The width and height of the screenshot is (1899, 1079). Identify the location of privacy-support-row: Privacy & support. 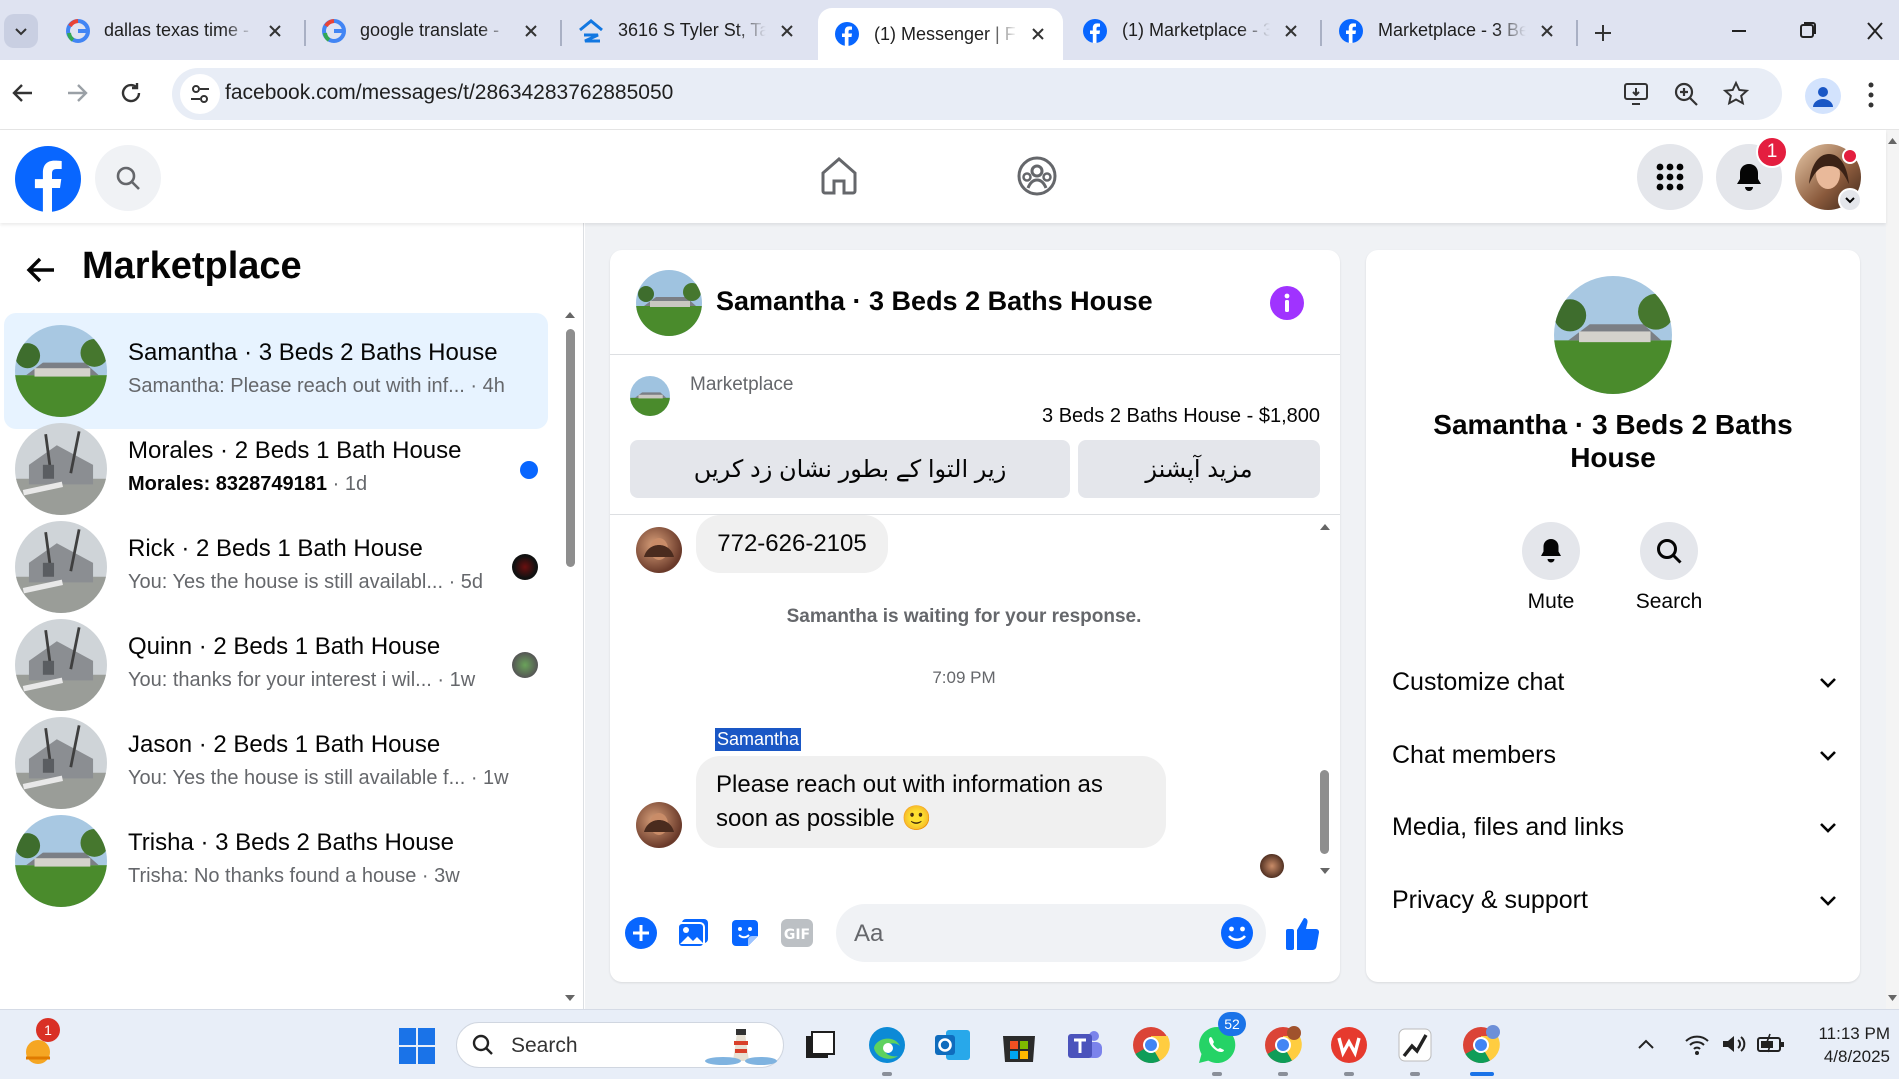
(1615, 900).